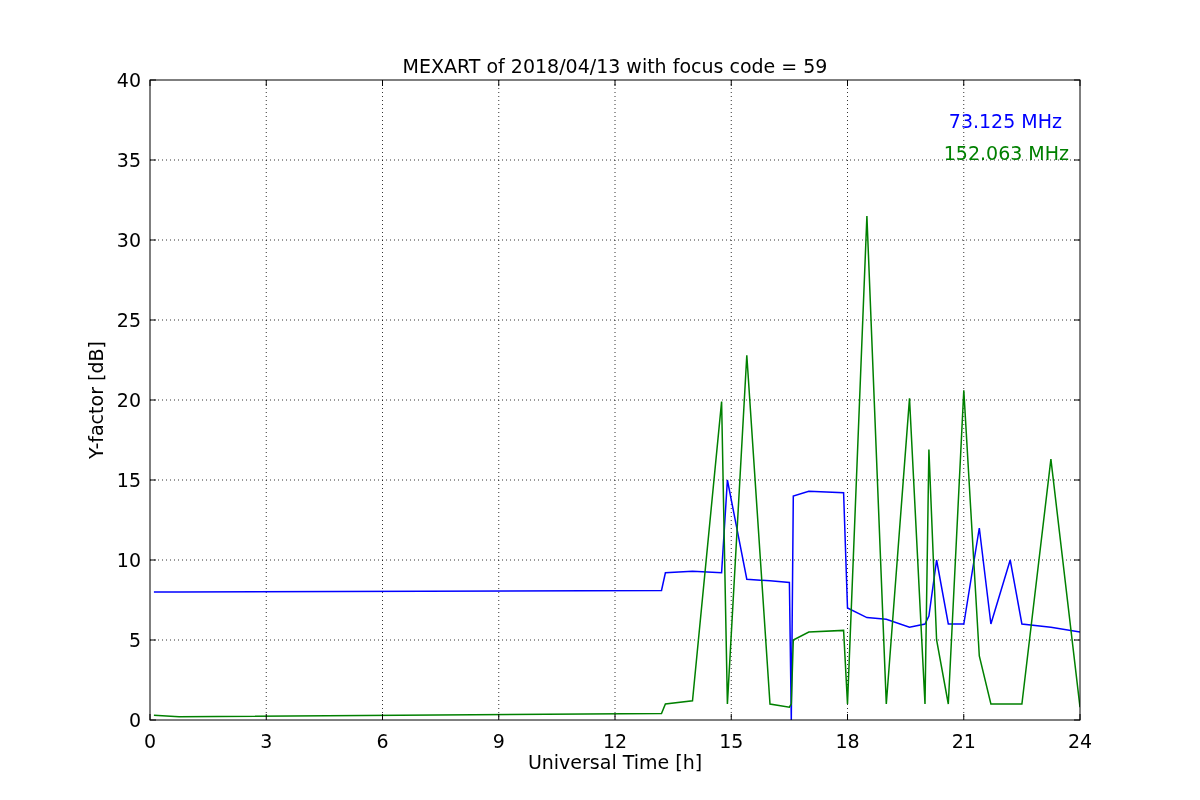 Image resolution: width=1200 pixels, height=800 pixels. What do you see at coordinates (128, 160) in the screenshot?
I see `tick-label: 35` at bounding box center [128, 160].